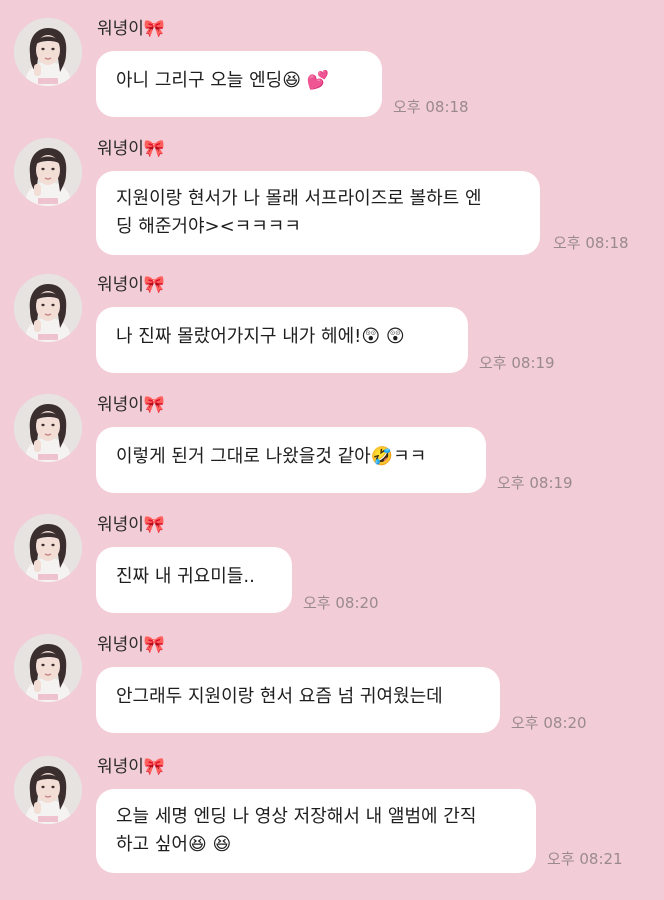 This screenshot has width=664, height=900. What do you see at coordinates (585, 859) in the screenshot?
I see `message-time: 오후 08:21` at bounding box center [585, 859].